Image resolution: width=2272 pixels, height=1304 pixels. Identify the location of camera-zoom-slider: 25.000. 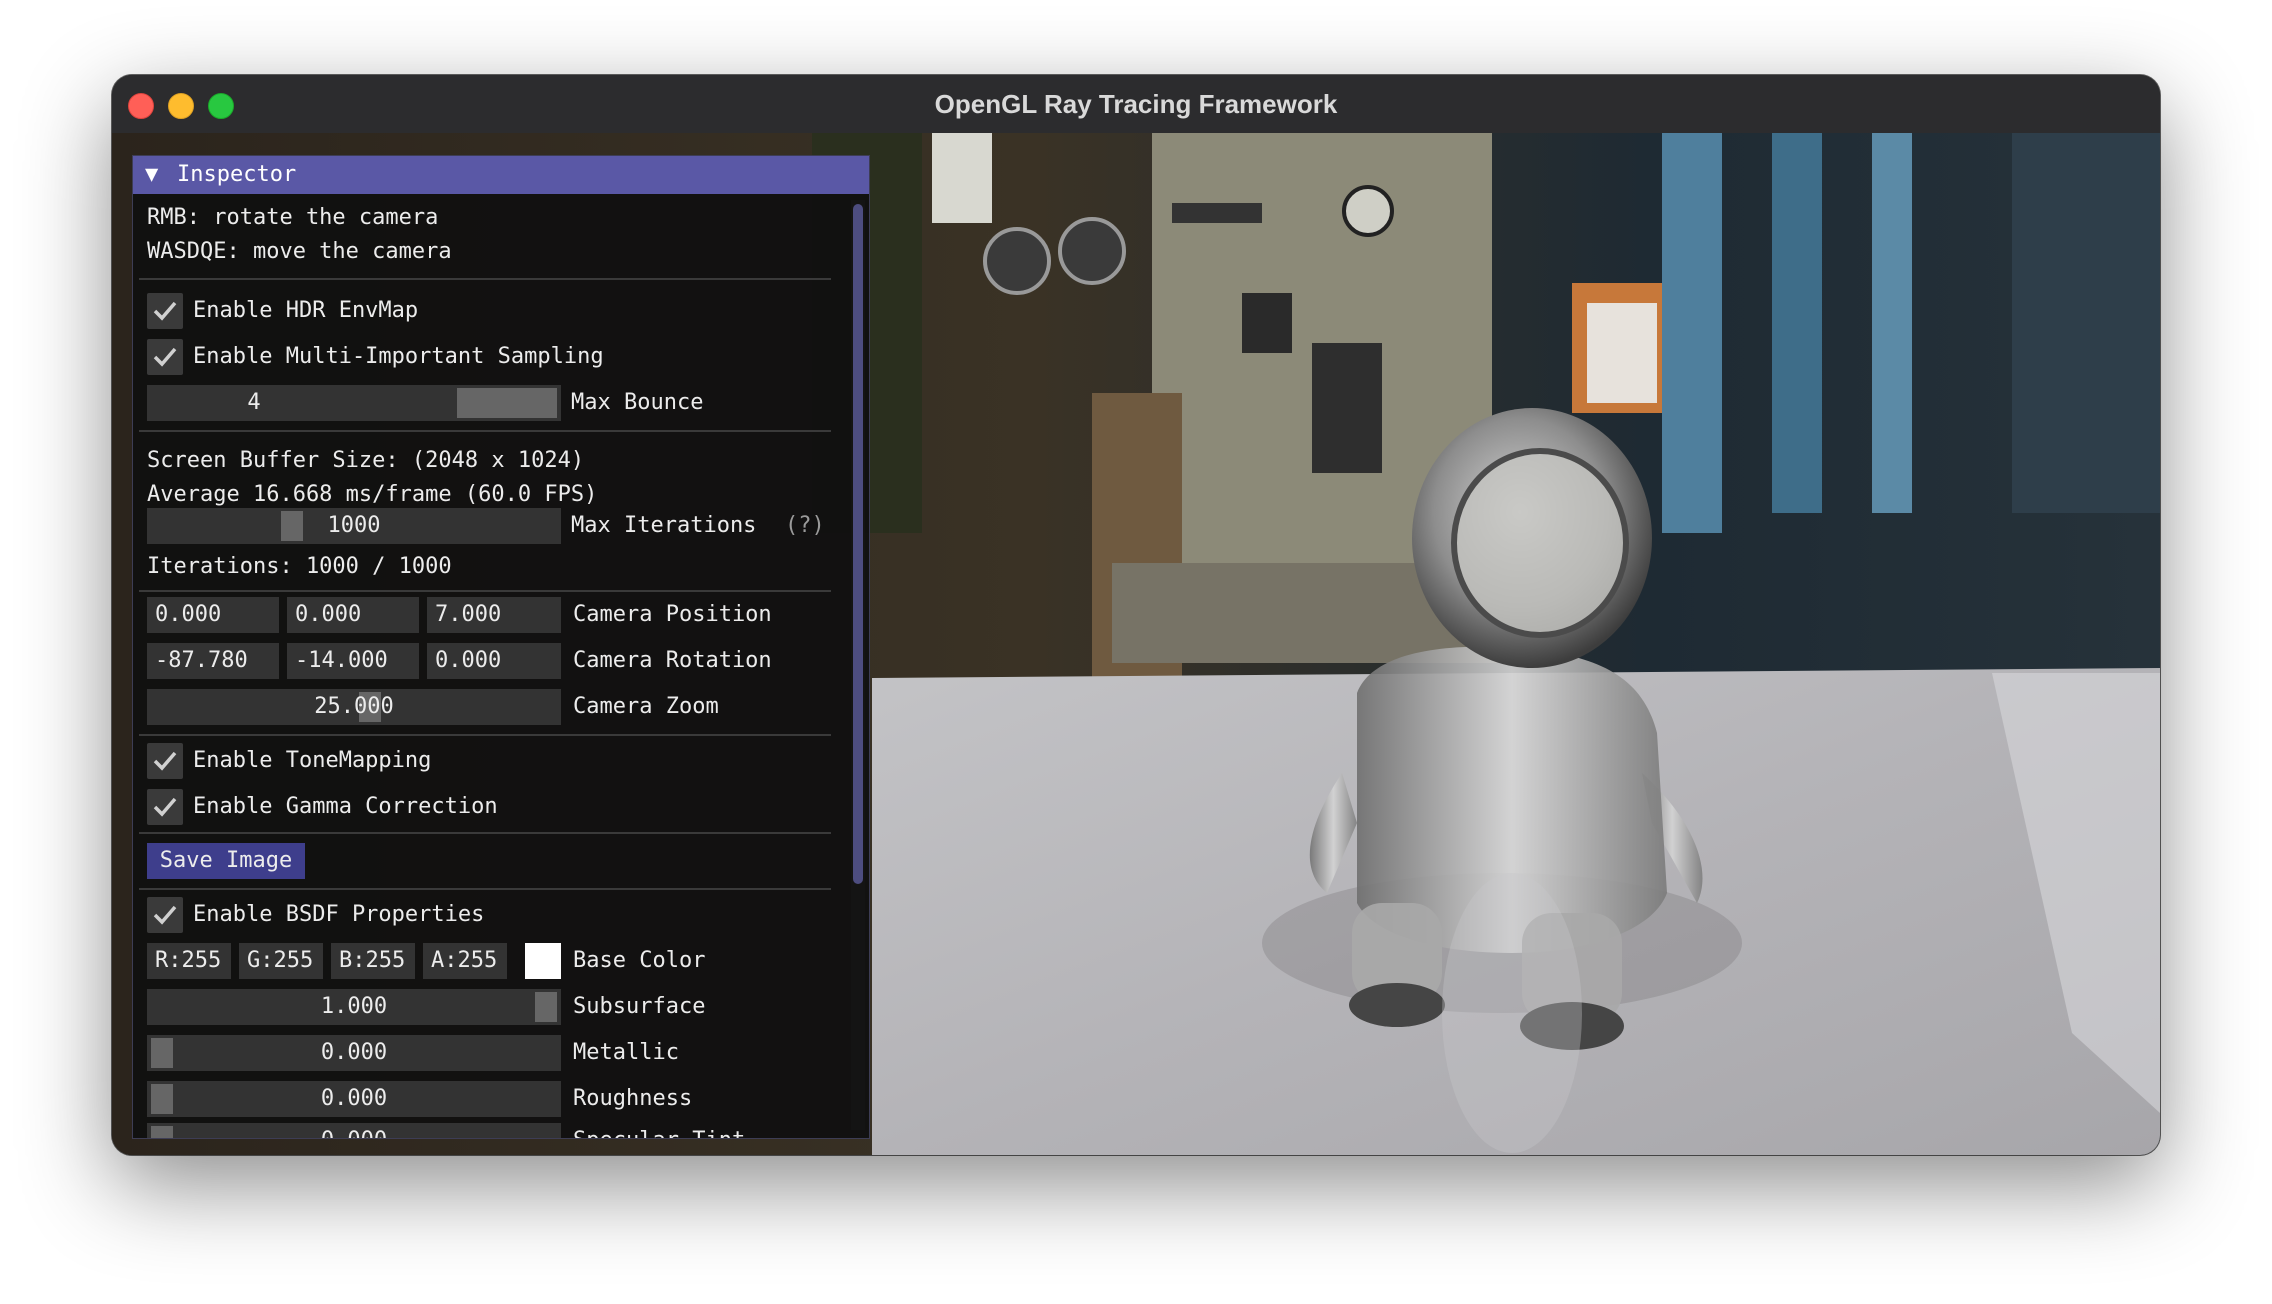
(354, 707).